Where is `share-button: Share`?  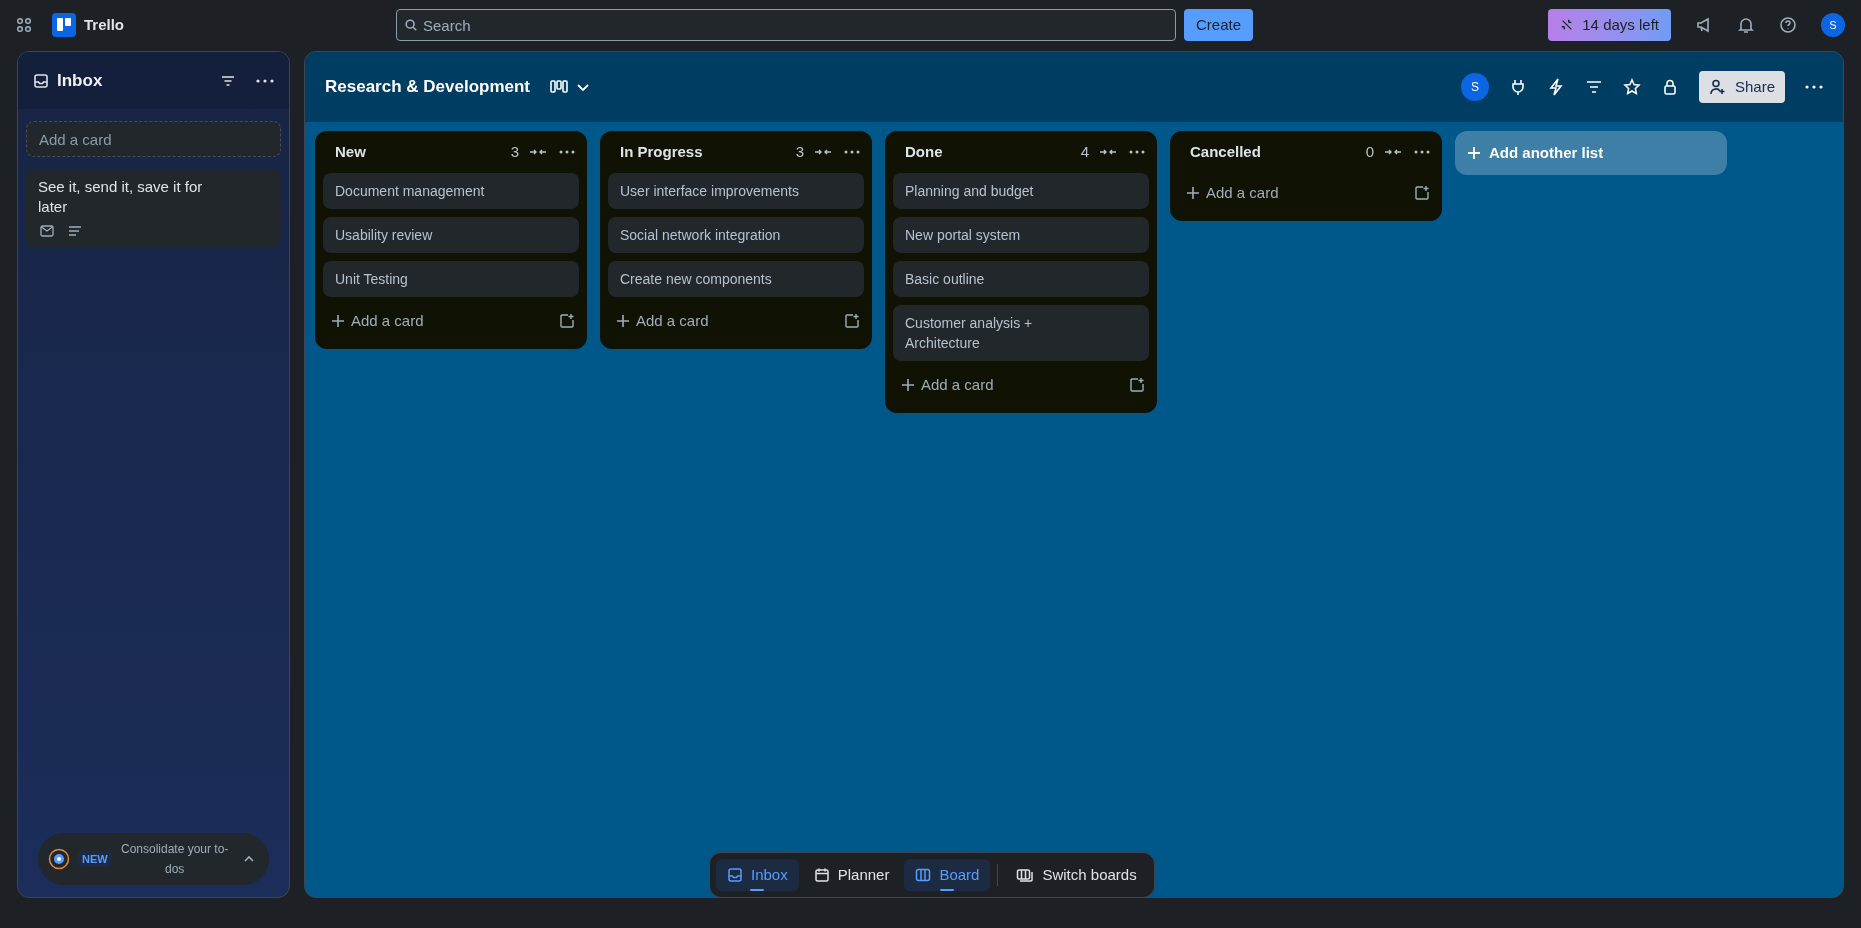
share-button: Share is located at coordinates (1741, 87).